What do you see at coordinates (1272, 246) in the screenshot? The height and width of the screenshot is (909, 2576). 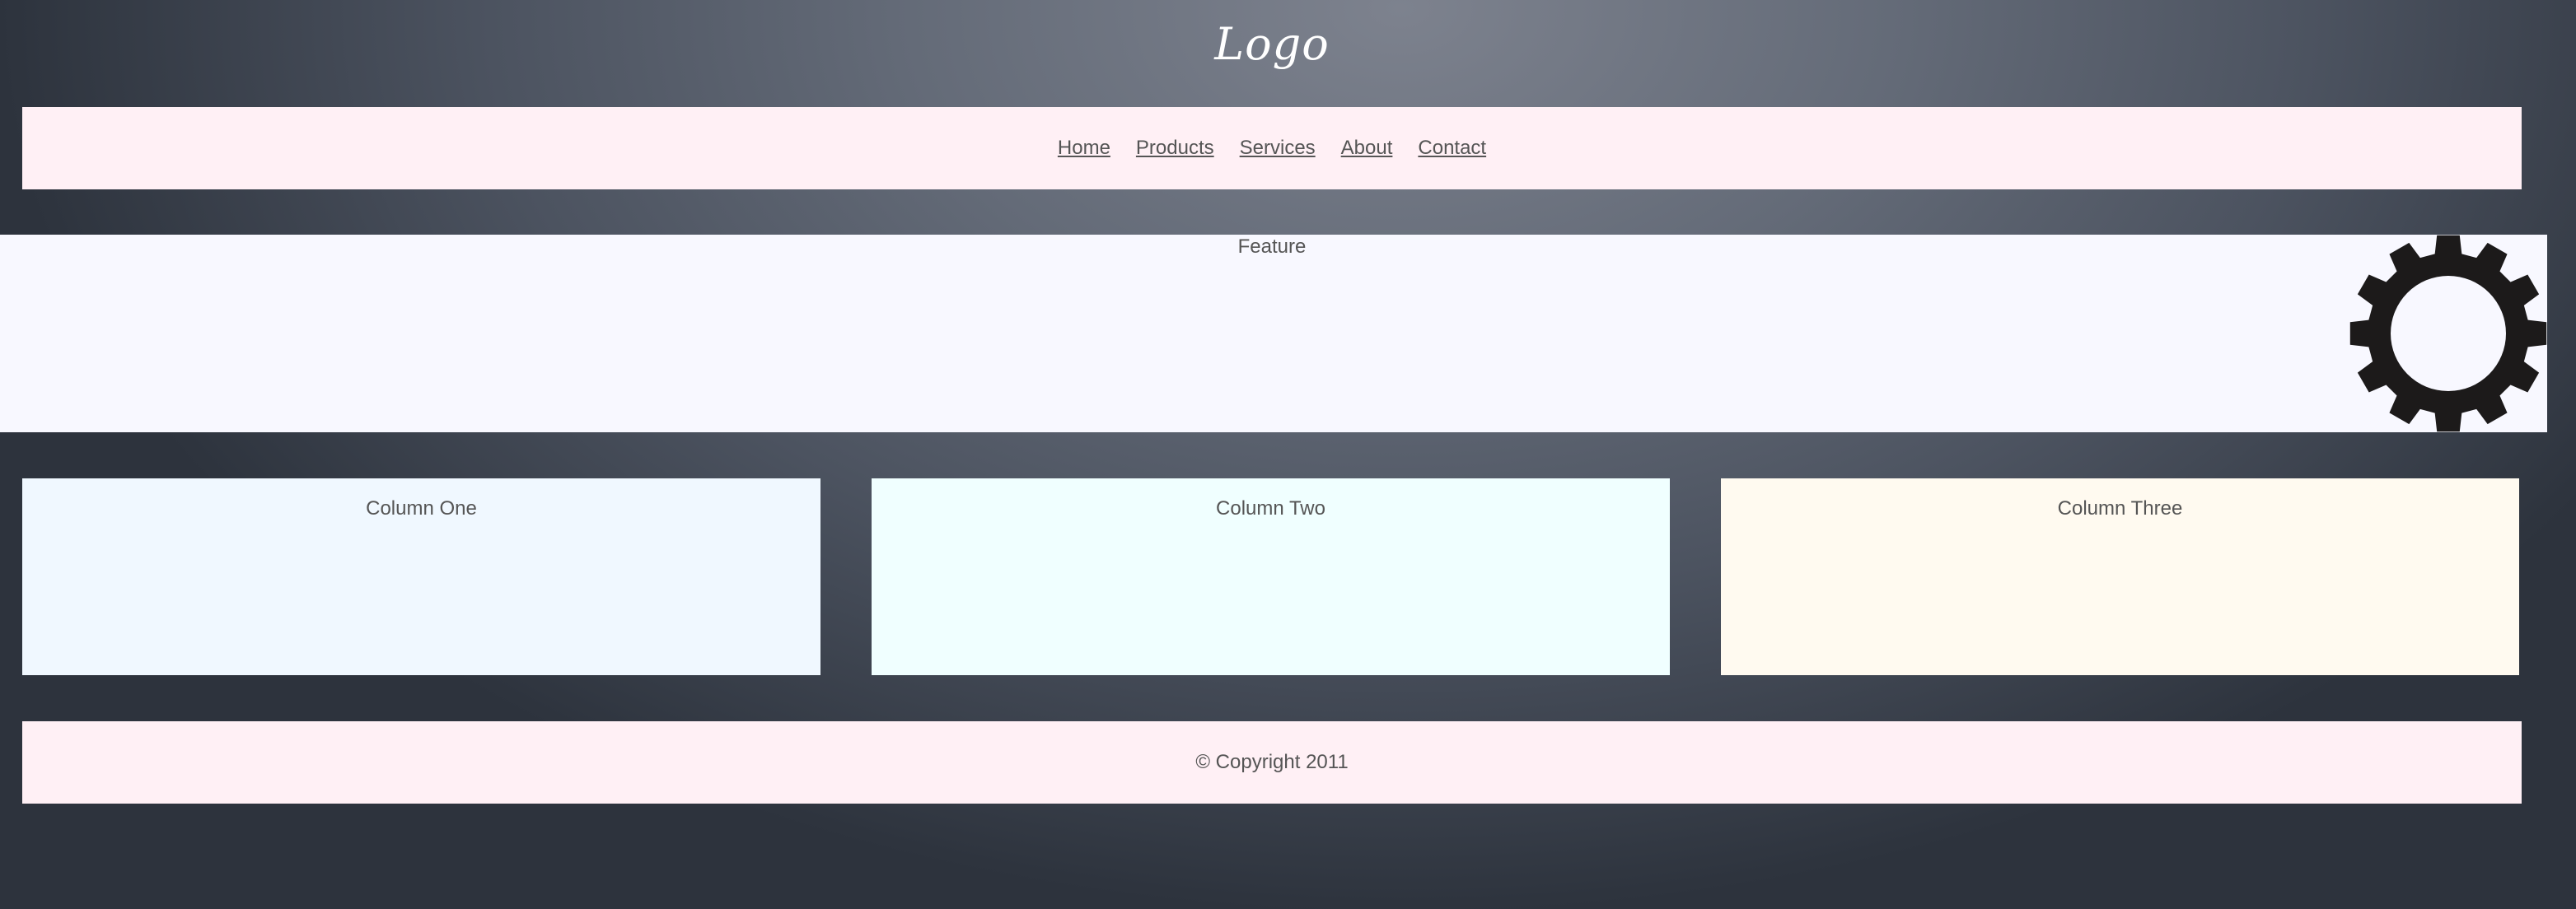 I see `feature-title: Feature` at bounding box center [1272, 246].